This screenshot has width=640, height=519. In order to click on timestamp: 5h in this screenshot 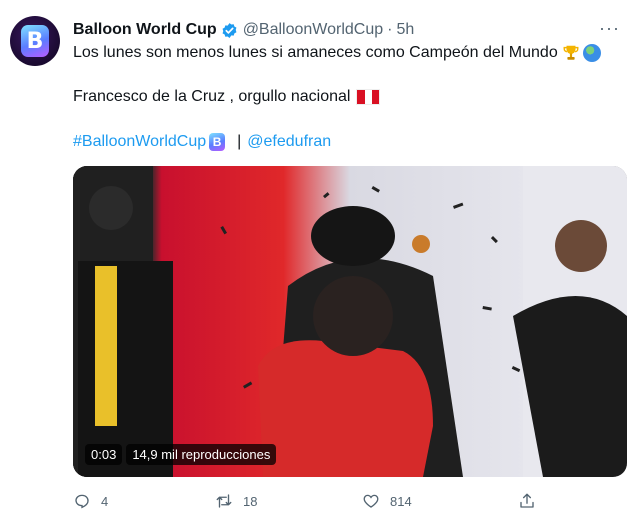, I will do `click(405, 30)`.